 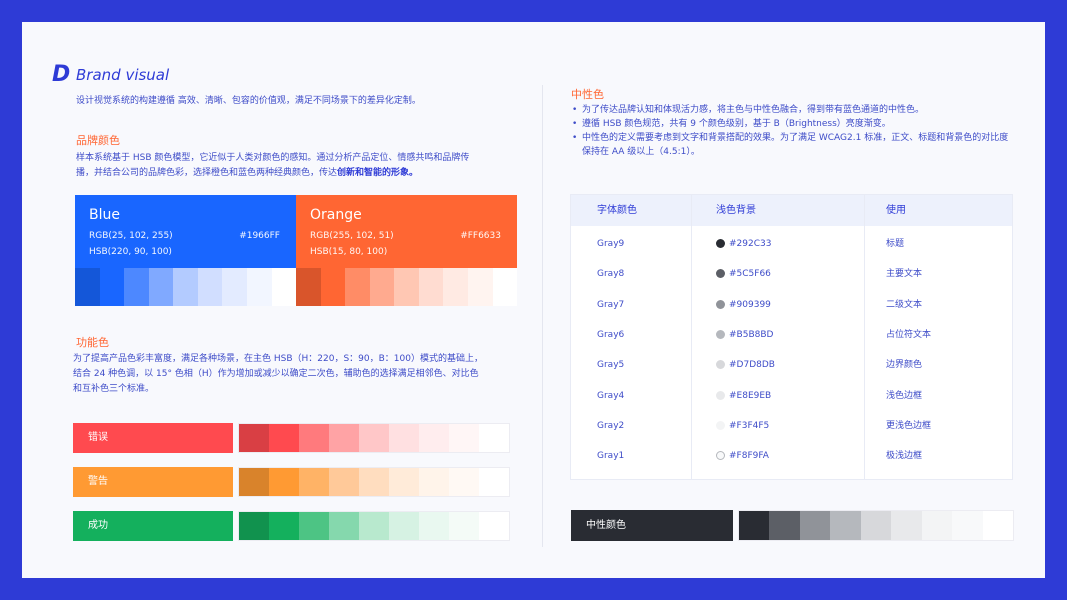 I want to click on blue-rgb: RGB(25, 102, 255), so click(x=131, y=236).